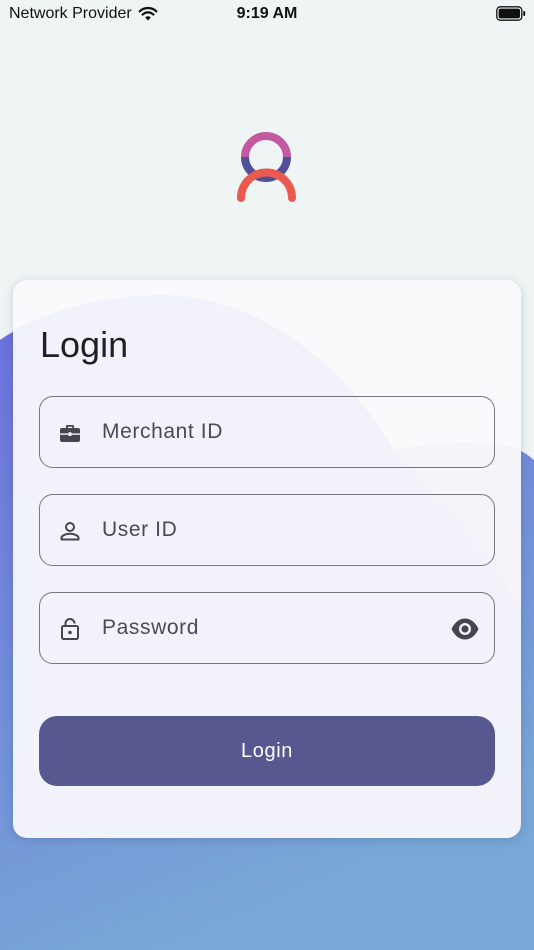 The width and height of the screenshot is (534, 950). Describe the element at coordinates (140, 529) in the screenshot. I see `user-id-placeholder: User ID` at that location.